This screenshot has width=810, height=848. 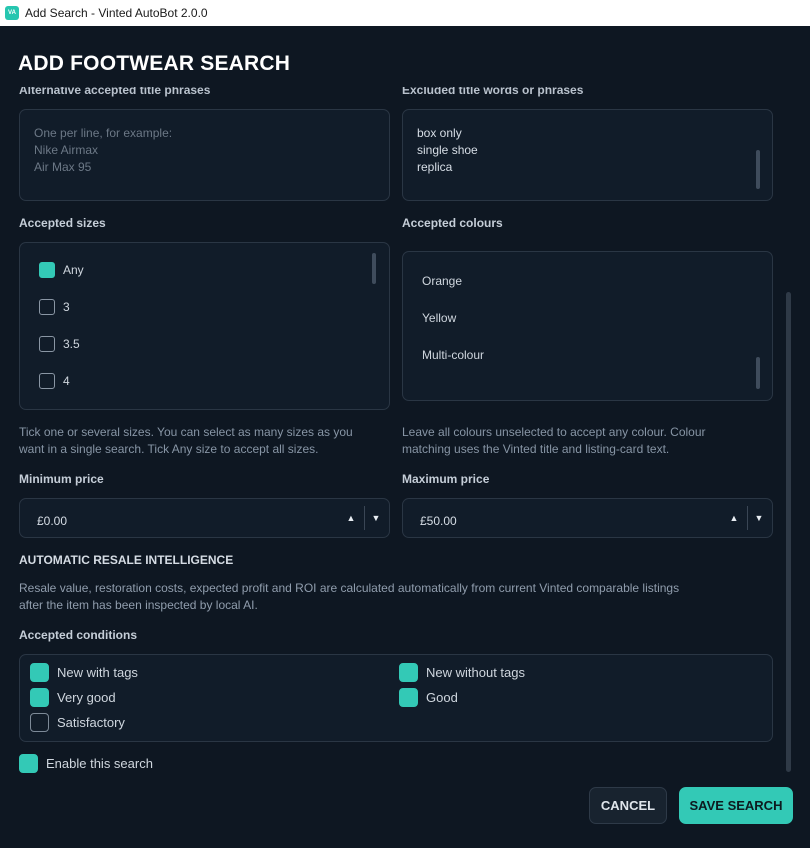 I want to click on min-price-label: Minimum price, so click(x=61, y=479).